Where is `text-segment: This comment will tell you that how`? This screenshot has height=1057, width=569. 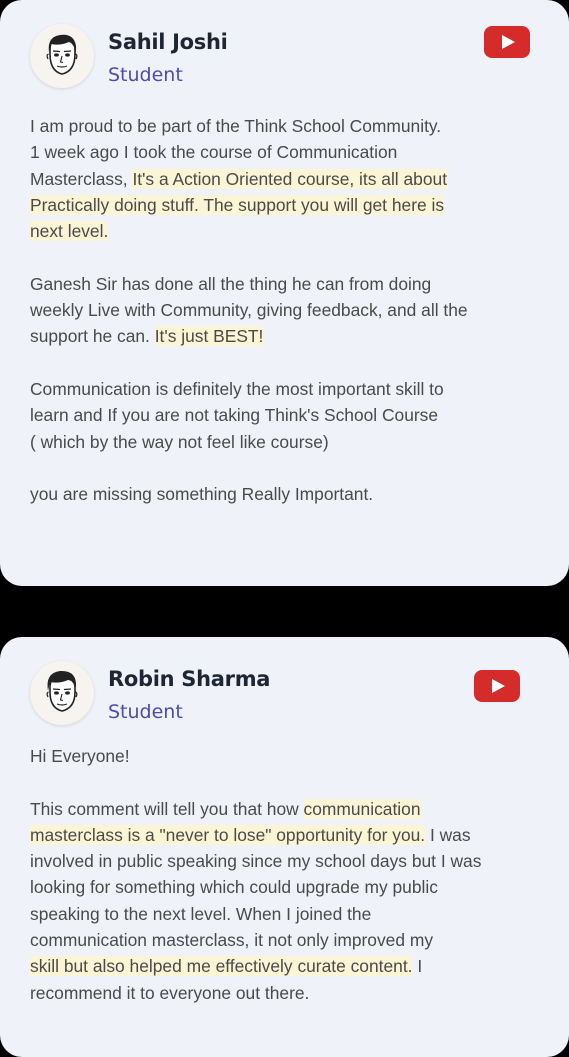
text-segment: This comment will tell you that how is located at coordinates (167, 808).